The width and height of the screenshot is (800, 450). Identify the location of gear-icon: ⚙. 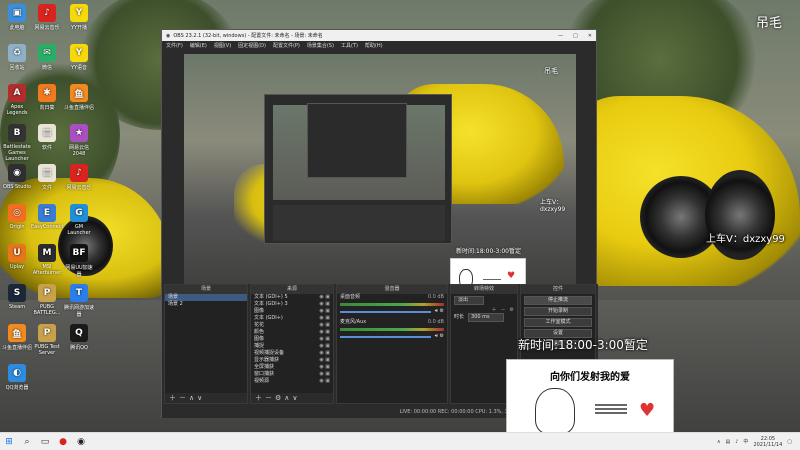
(512, 310).